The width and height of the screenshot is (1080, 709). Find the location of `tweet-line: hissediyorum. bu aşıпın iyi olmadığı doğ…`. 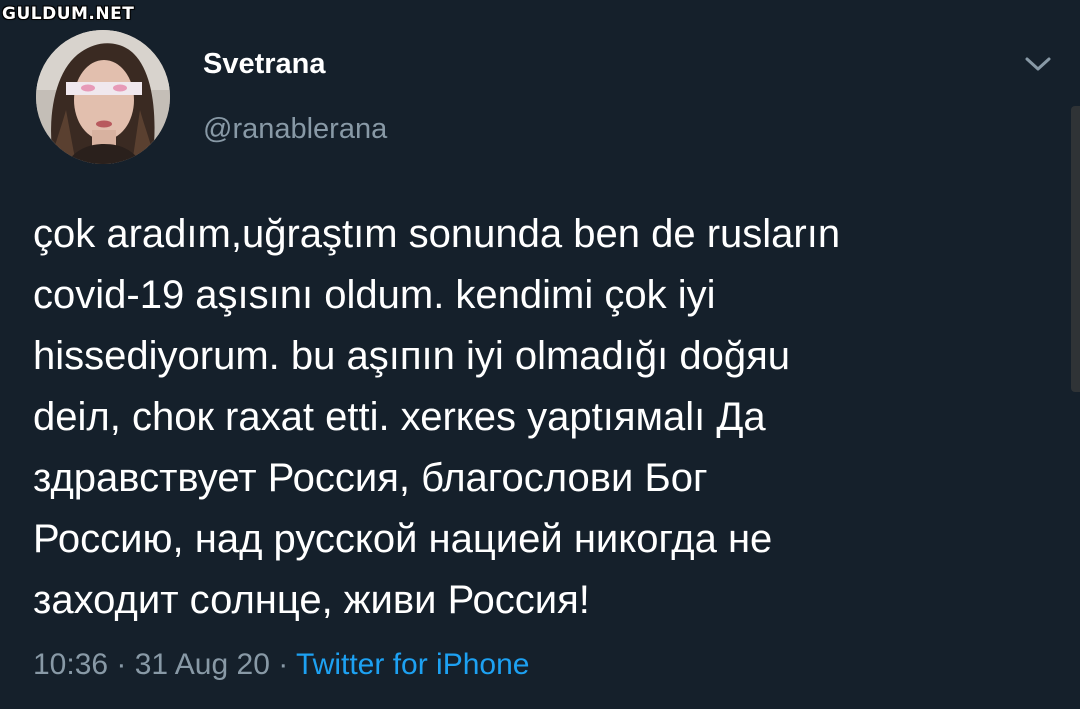

tweet-line: hissediyorum. bu aşıпın iyi olmadığı doğ… is located at coordinates (412, 356).